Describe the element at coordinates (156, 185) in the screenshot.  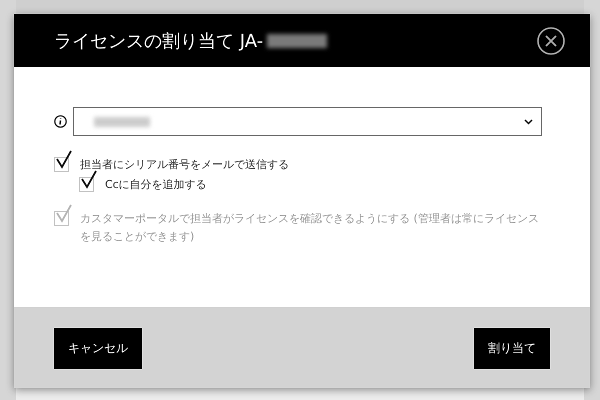
I see `checkbox-label: Ccに自分を追加する` at that location.